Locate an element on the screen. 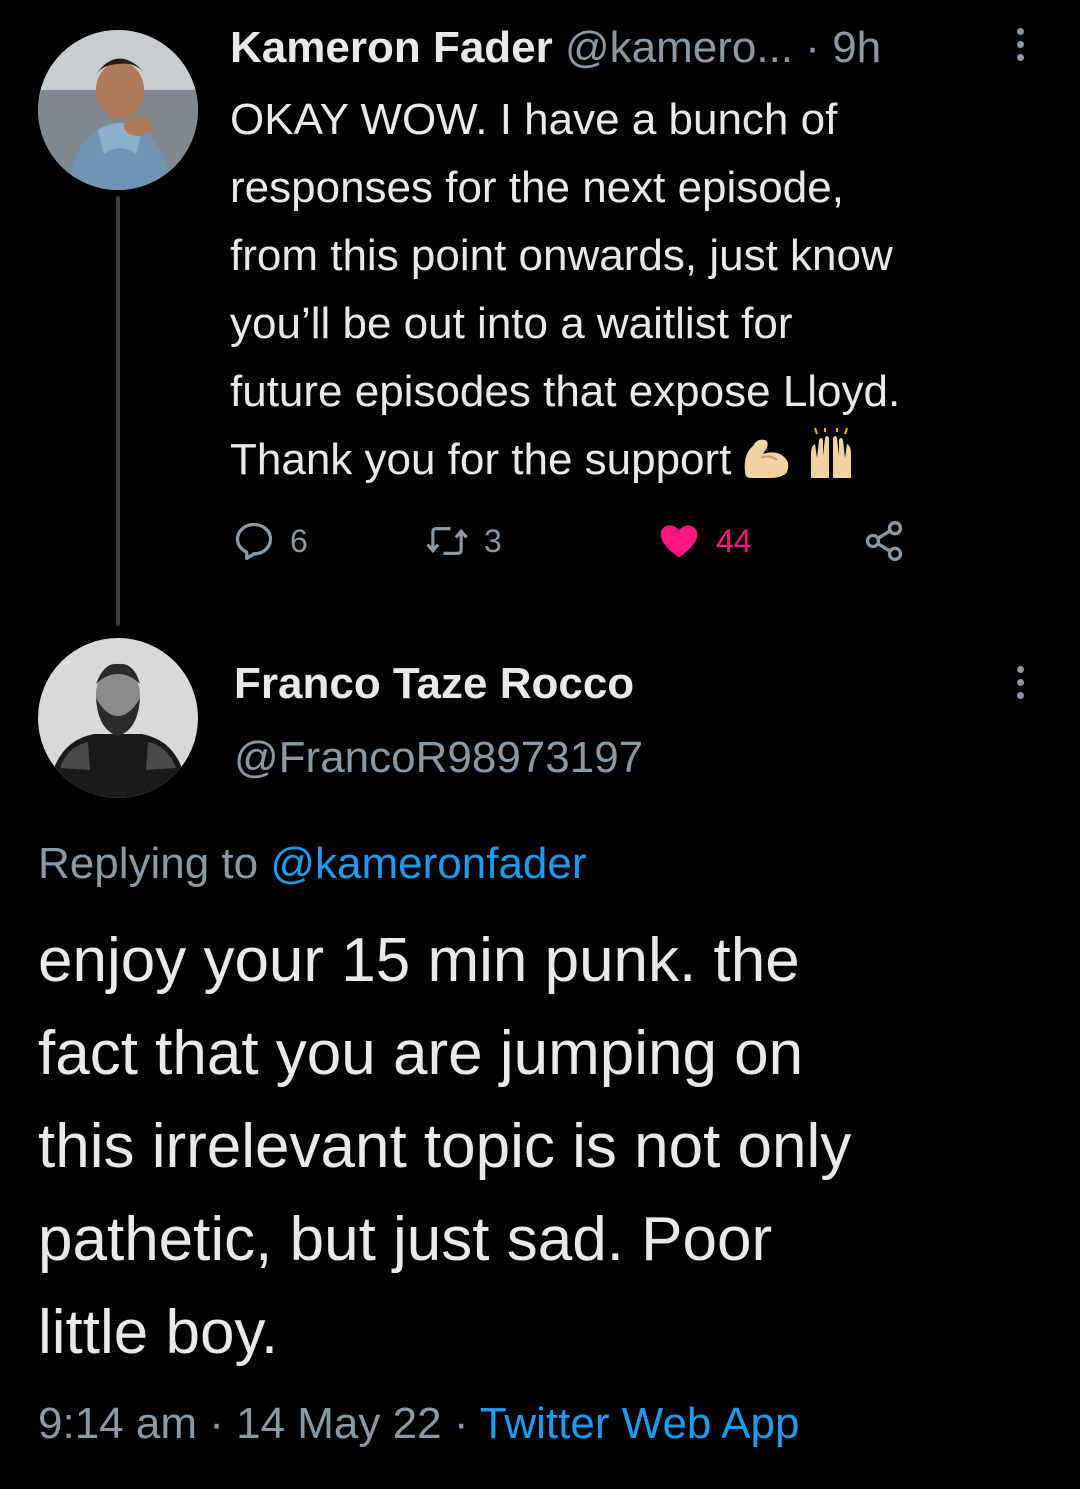 The height and width of the screenshot is (1489, 1080). tweet2-time: 9:14 am is located at coordinates (117, 1423).